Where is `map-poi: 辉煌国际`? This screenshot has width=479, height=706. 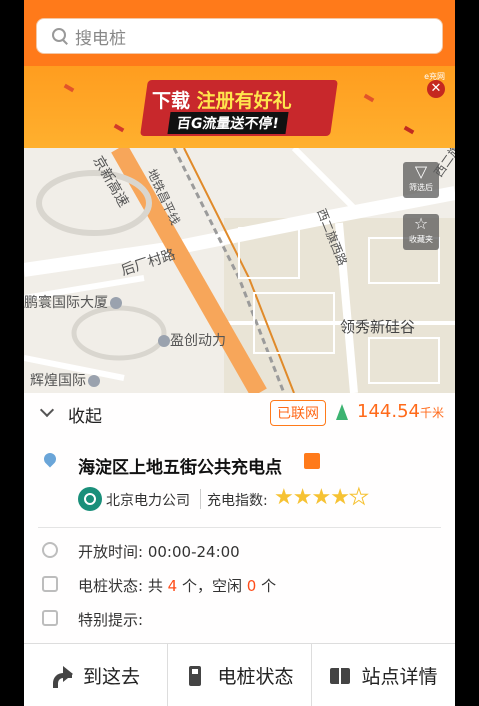 map-poi: 辉煌国际 is located at coordinates (65, 380).